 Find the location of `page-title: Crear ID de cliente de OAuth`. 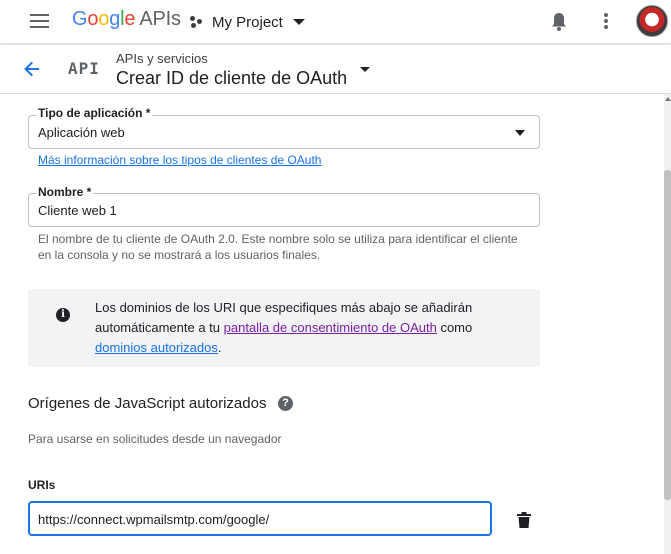

page-title: Crear ID de cliente de OAuth is located at coordinates (232, 78).